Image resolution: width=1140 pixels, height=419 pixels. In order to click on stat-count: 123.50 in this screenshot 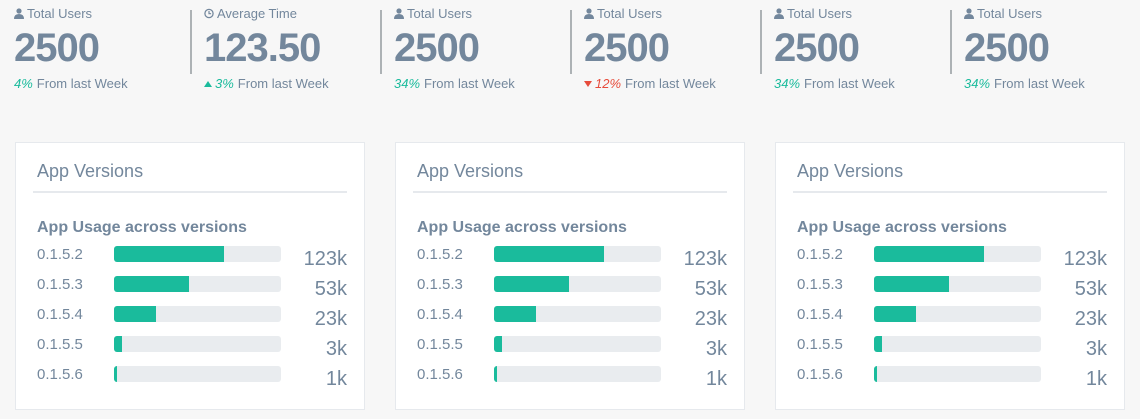, I will do `click(262, 48)`.